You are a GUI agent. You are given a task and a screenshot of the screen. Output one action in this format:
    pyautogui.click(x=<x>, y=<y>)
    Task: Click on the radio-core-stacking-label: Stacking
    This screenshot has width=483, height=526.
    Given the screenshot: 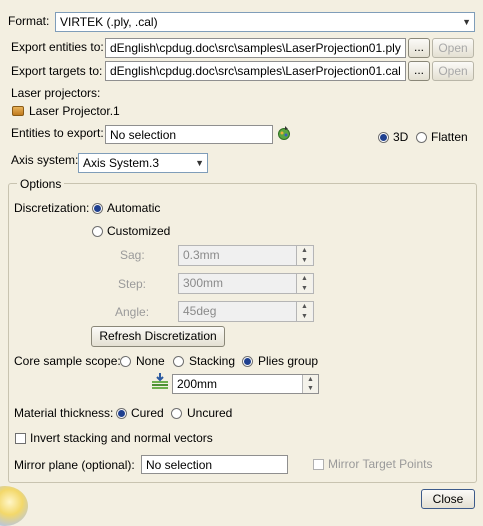 What is the action you would take?
    pyautogui.click(x=212, y=361)
    